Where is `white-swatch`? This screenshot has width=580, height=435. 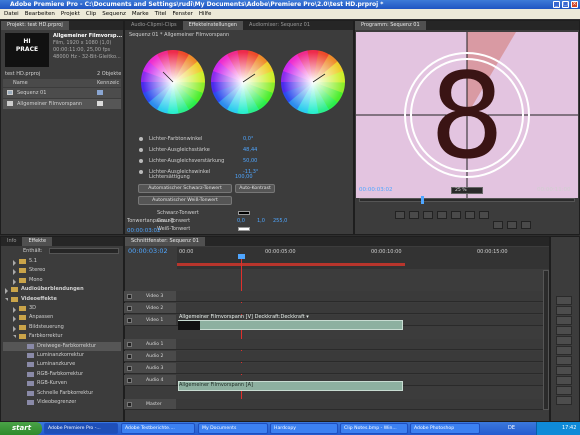
white-swatch is located at coordinates (244, 229).